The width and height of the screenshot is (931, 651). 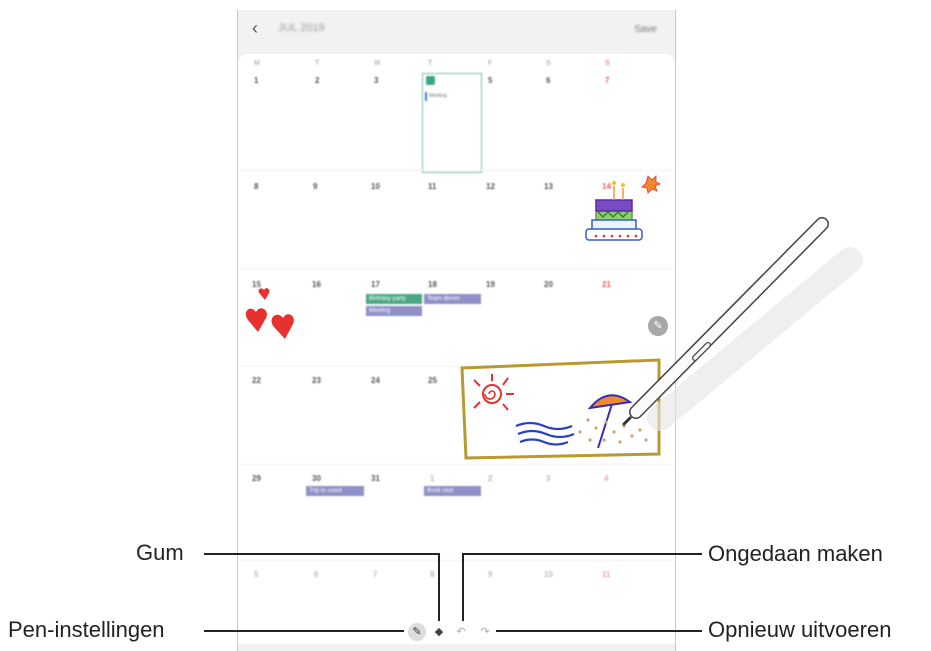 What do you see at coordinates (304, 631) in the screenshot?
I see `pen-settings-leader-line` at bounding box center [304, 631].